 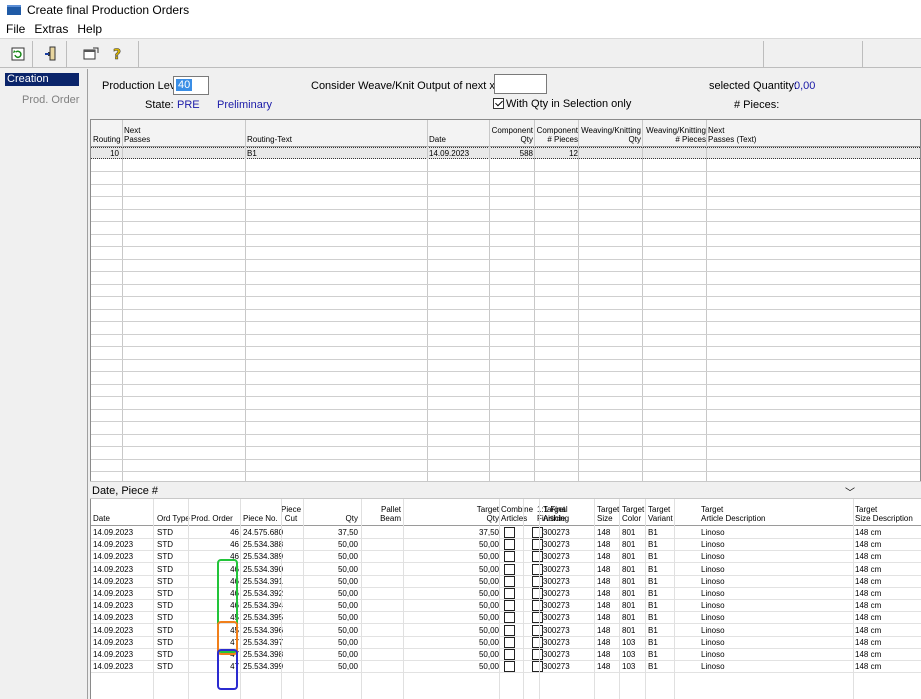 I want to click on cell-ord-type: STD, so click(x=165, y=581).